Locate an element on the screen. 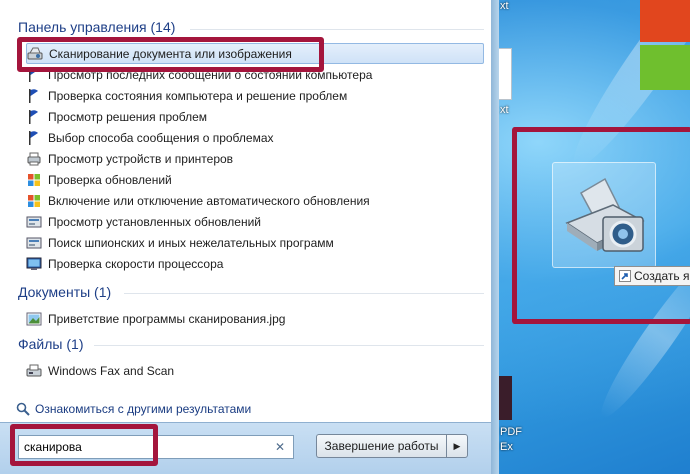  arrow-right-icon: ▶ is located at coordinates (457, 446).